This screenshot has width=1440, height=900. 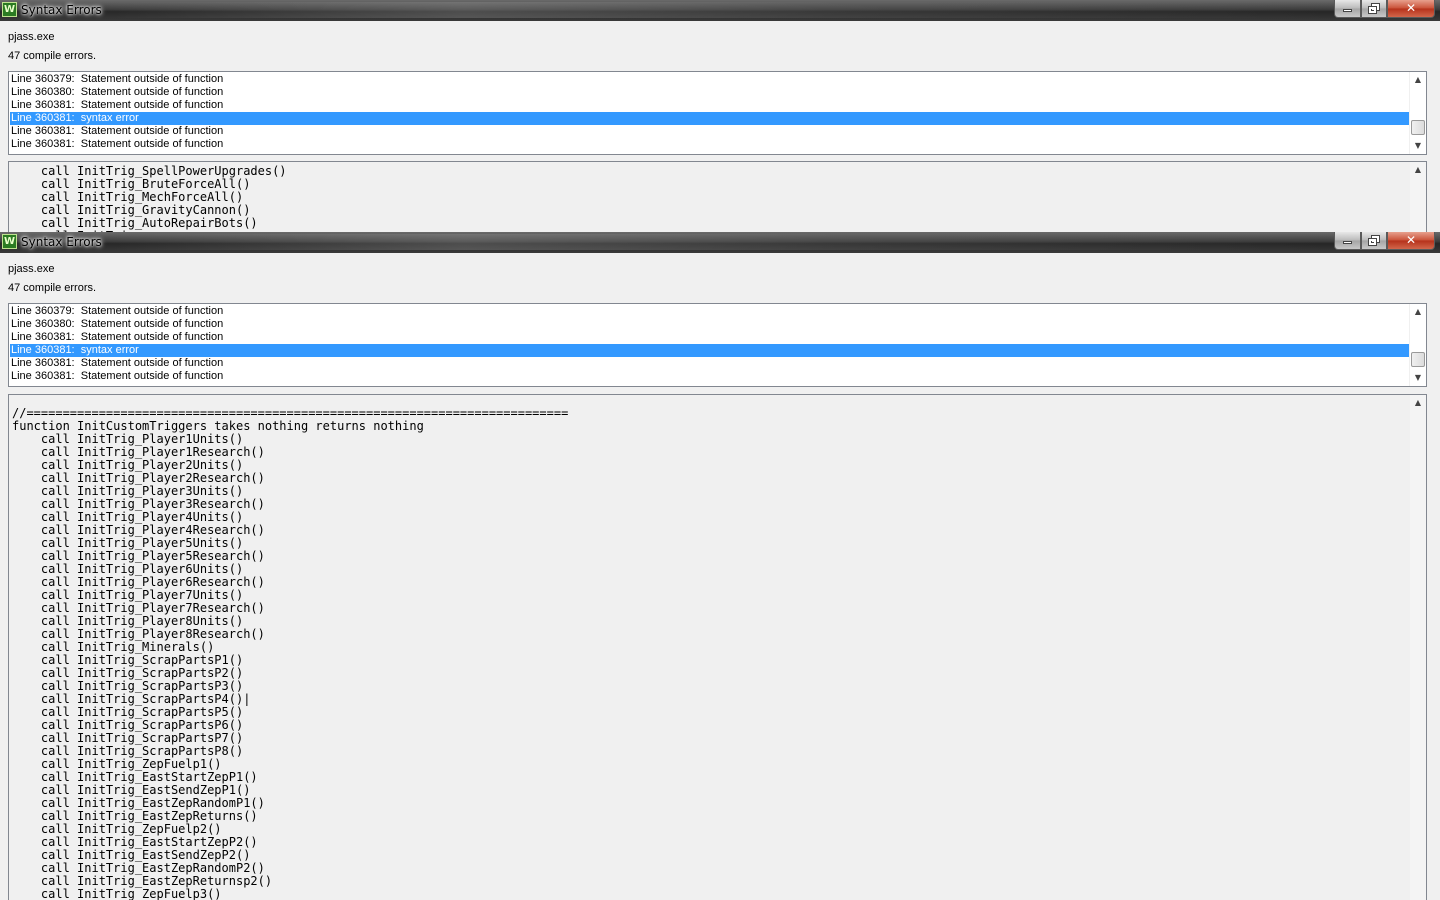 What do you see at coordinates (707, 223) in the screenshot?
I see `code-line: call InitTrig_AutoRepairBots()` at bounding box center [707, 223].